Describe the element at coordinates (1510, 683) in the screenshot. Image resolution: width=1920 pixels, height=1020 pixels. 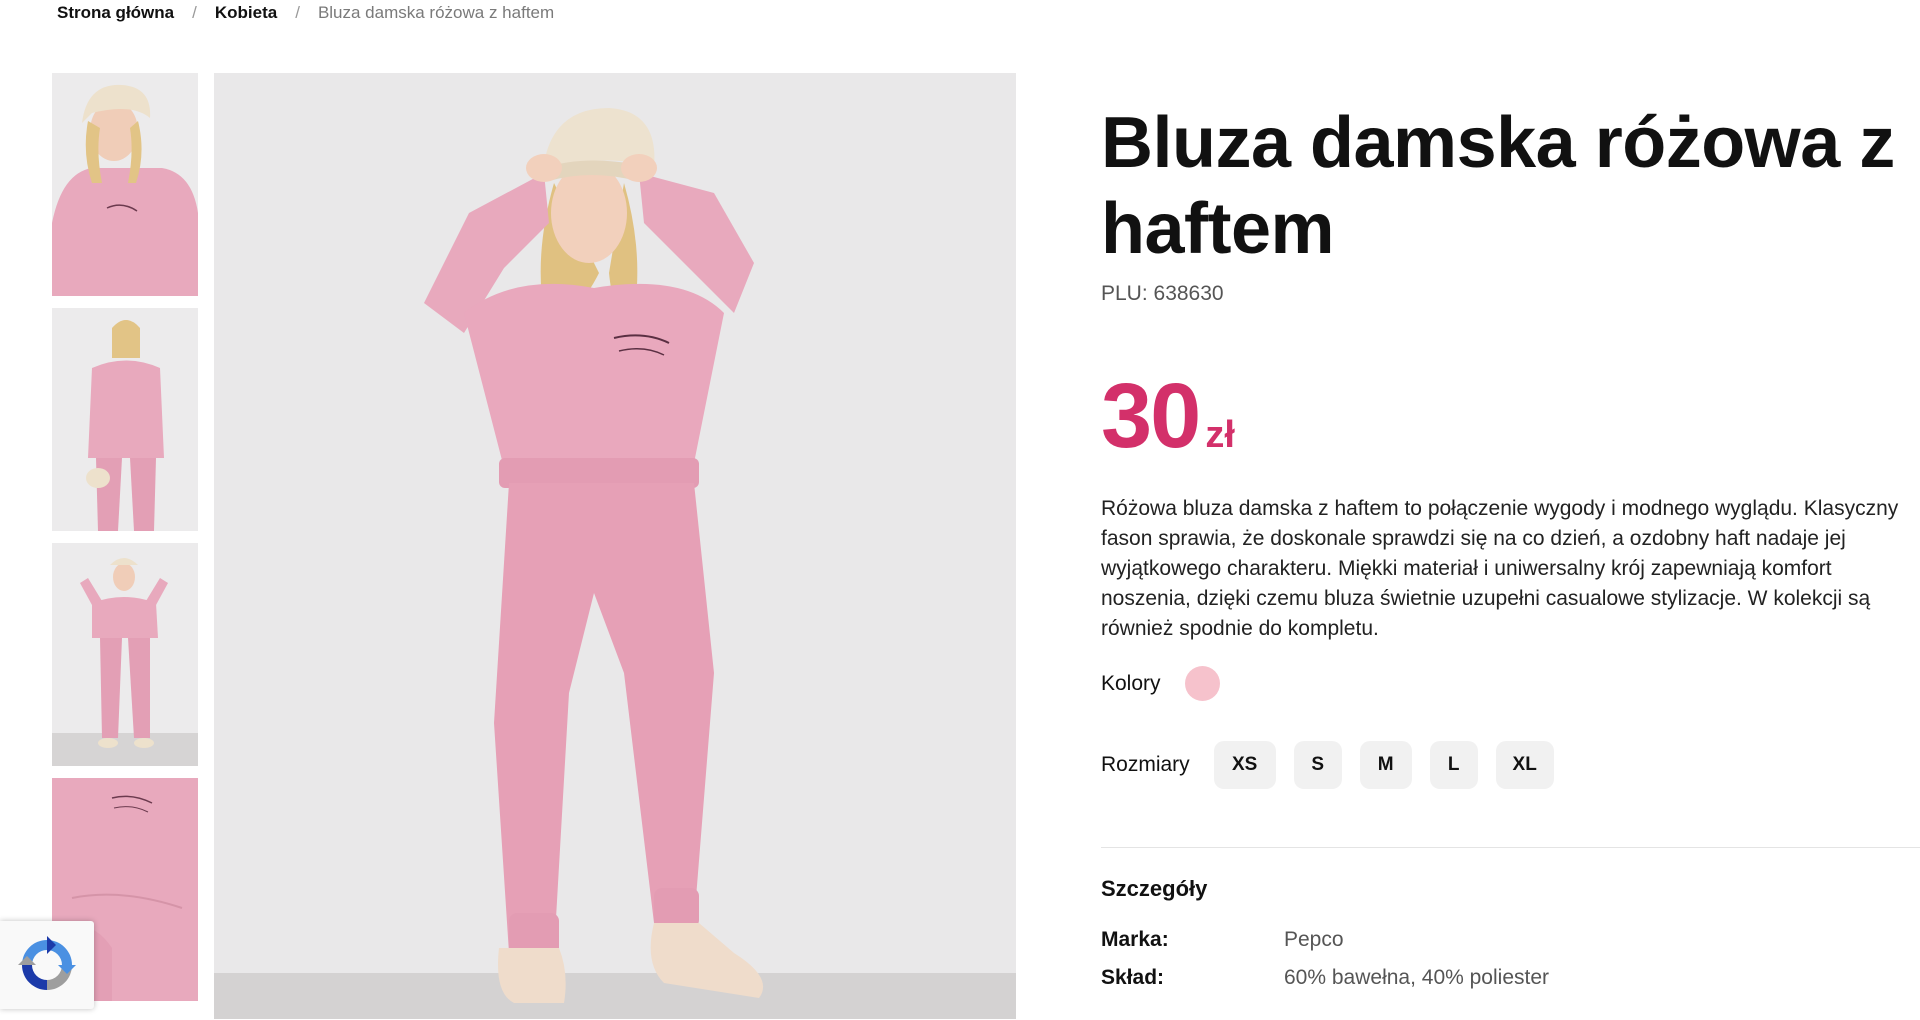
I see `color-selector: Kolory` at that location.